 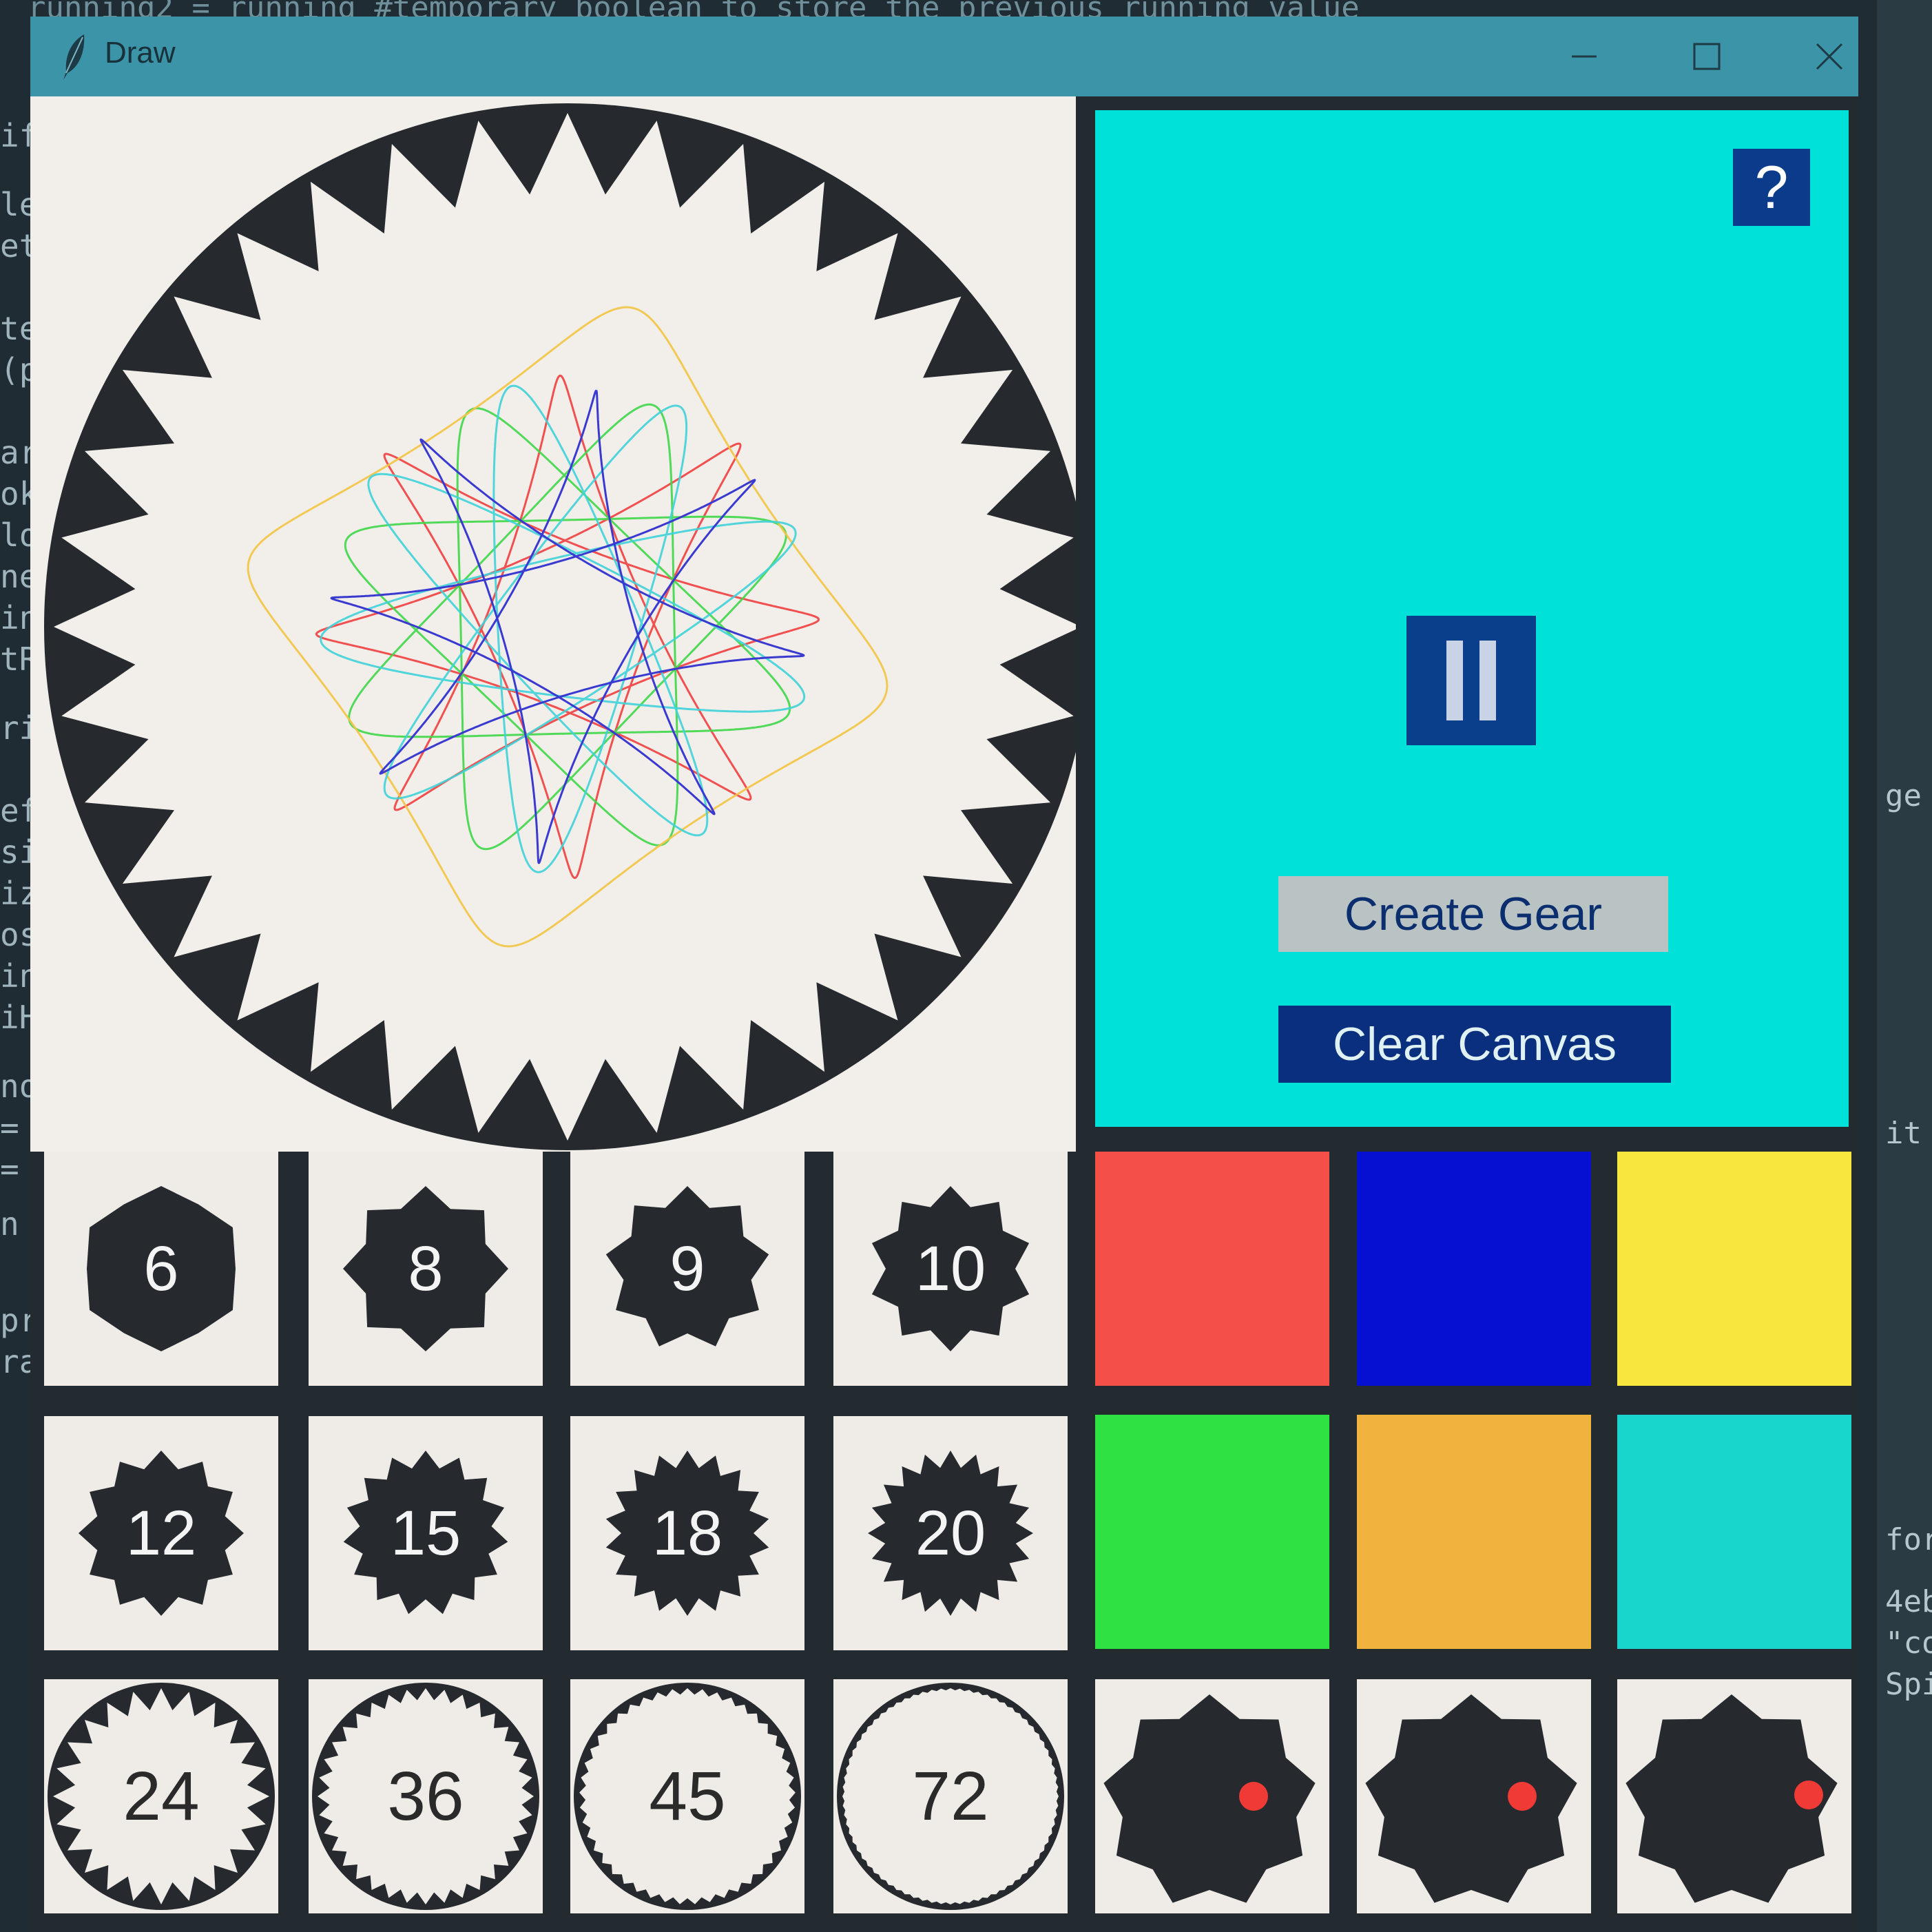 I want to click on code-fragment: le, so click(x=15, y=204).